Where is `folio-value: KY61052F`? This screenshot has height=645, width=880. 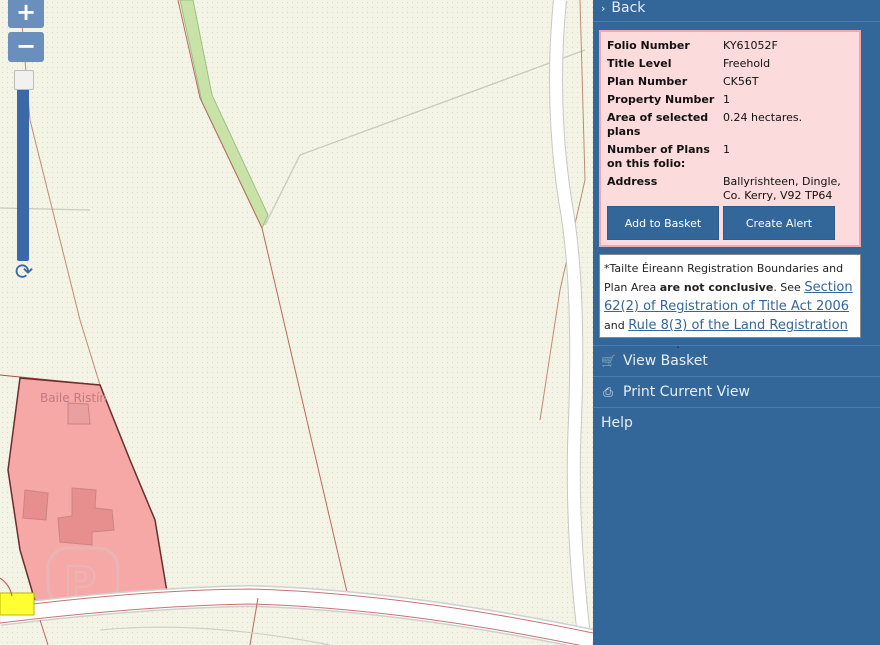 folio-value: KY61052F is located at coordinates (750, 45).